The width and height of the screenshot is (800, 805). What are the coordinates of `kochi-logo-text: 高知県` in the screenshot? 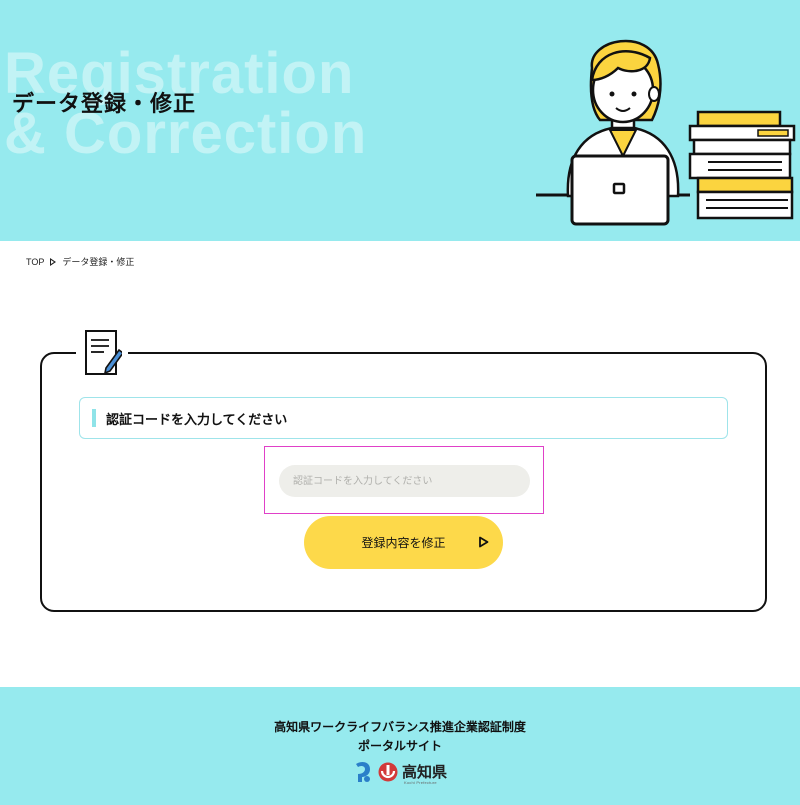 It's located at (425, 771).